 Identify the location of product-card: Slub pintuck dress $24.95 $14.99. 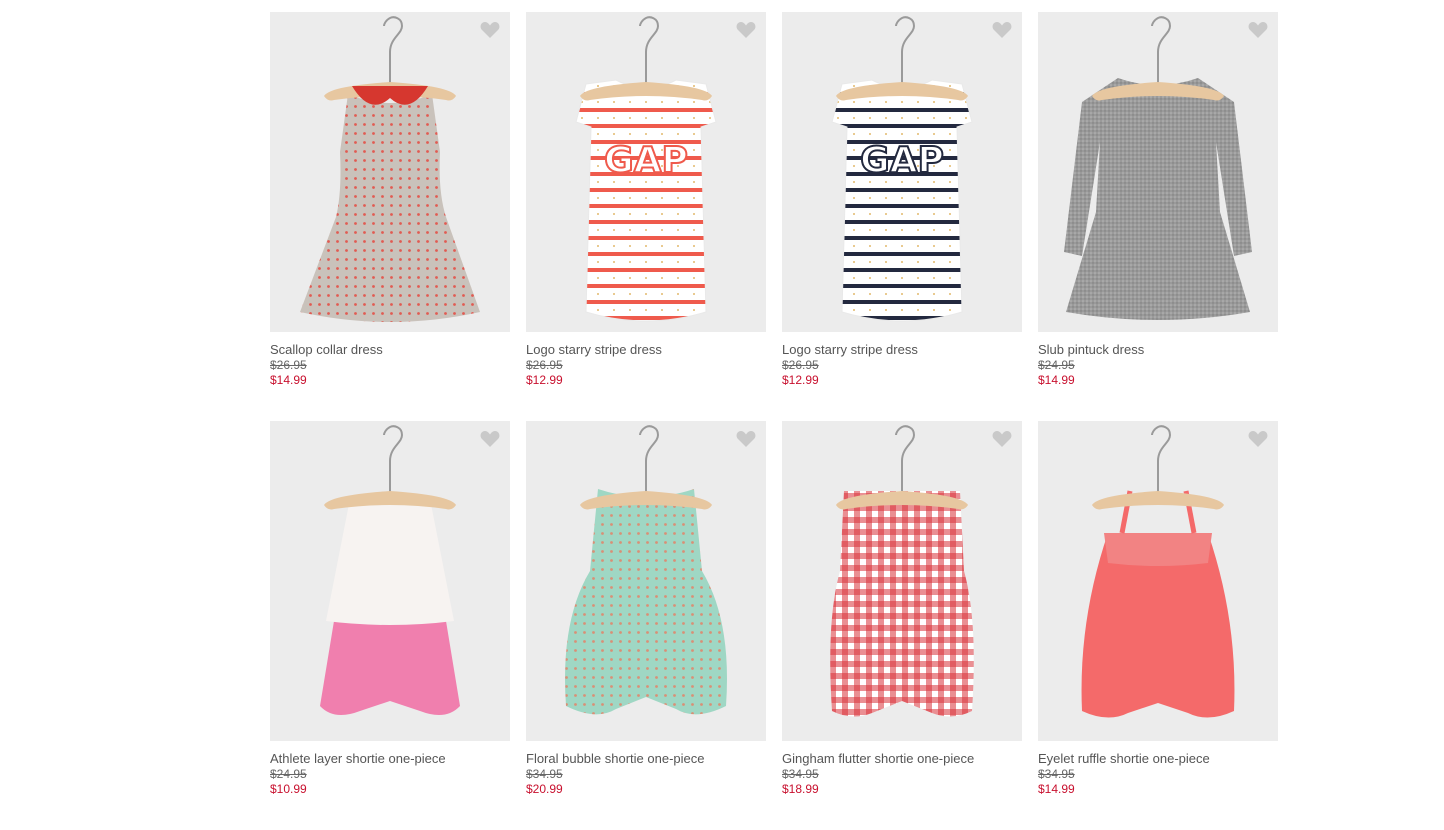
(1158, 216).